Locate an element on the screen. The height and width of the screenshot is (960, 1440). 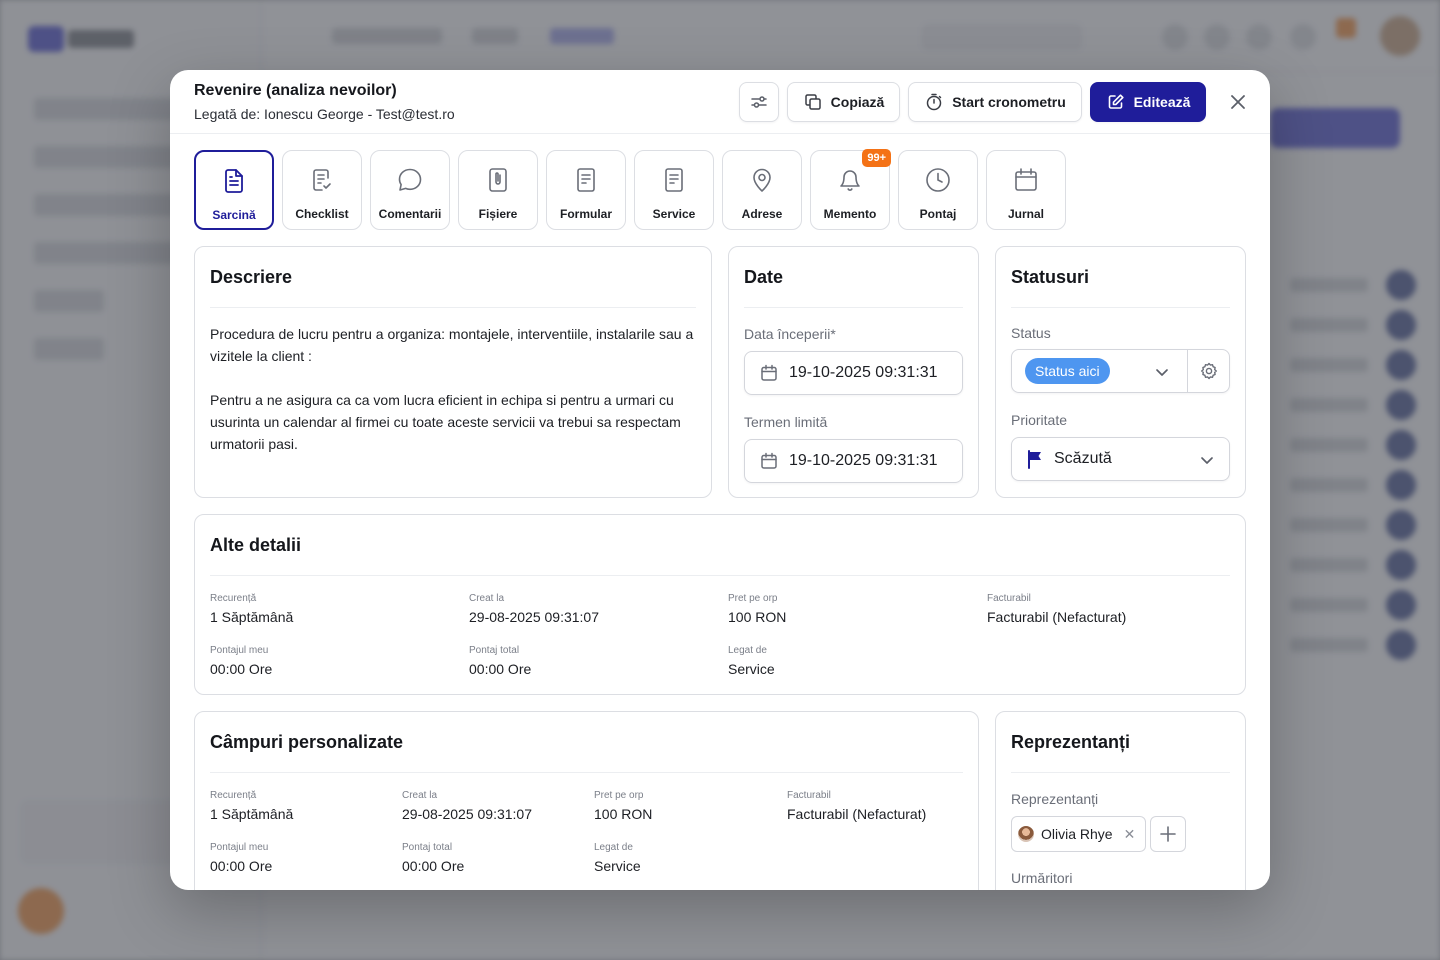
description-title: Descriere is located at coordinates (251, 277).